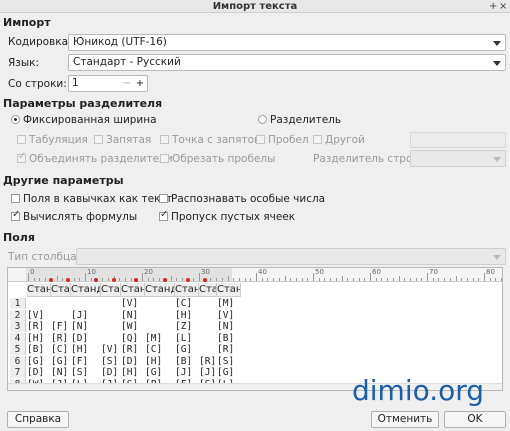 Image resolution: width=510 pixels, height=431 pixels. Describe the element at coordinates (91, 199) in the screenshot. I see `quoted-as-text-checkbox: Поля в кавычках как текст` at that location.